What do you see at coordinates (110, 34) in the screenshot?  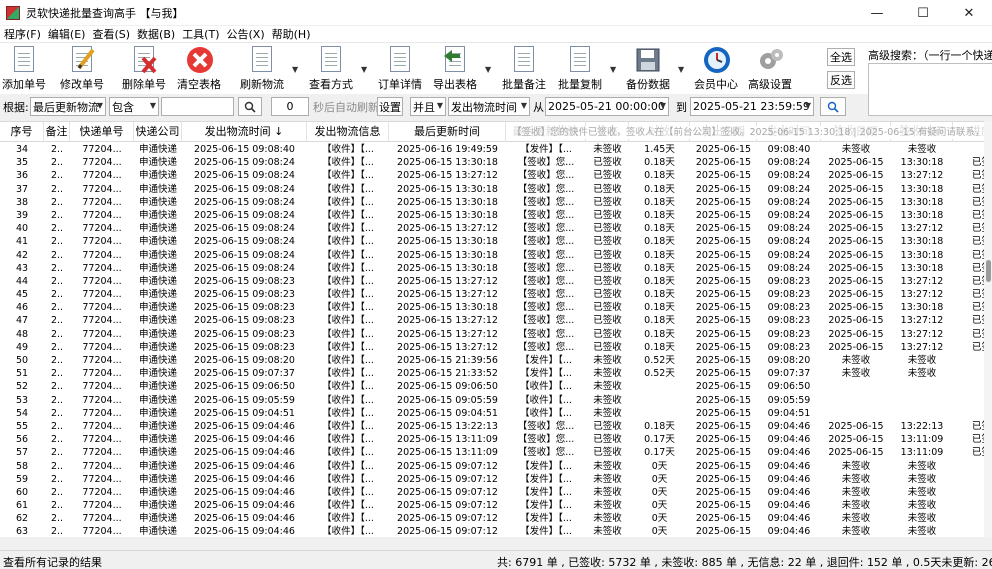 I see `menu-view: 查看(S)` at bounding box center [110, 34].